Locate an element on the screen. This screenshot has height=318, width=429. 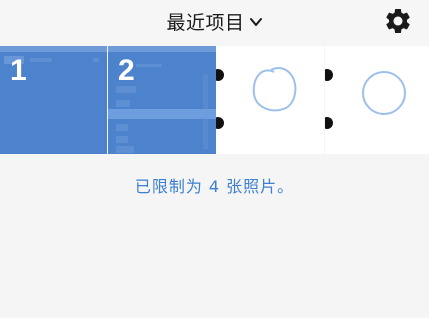
selection-order-badge: 2 is located at coordinates (126, 70).